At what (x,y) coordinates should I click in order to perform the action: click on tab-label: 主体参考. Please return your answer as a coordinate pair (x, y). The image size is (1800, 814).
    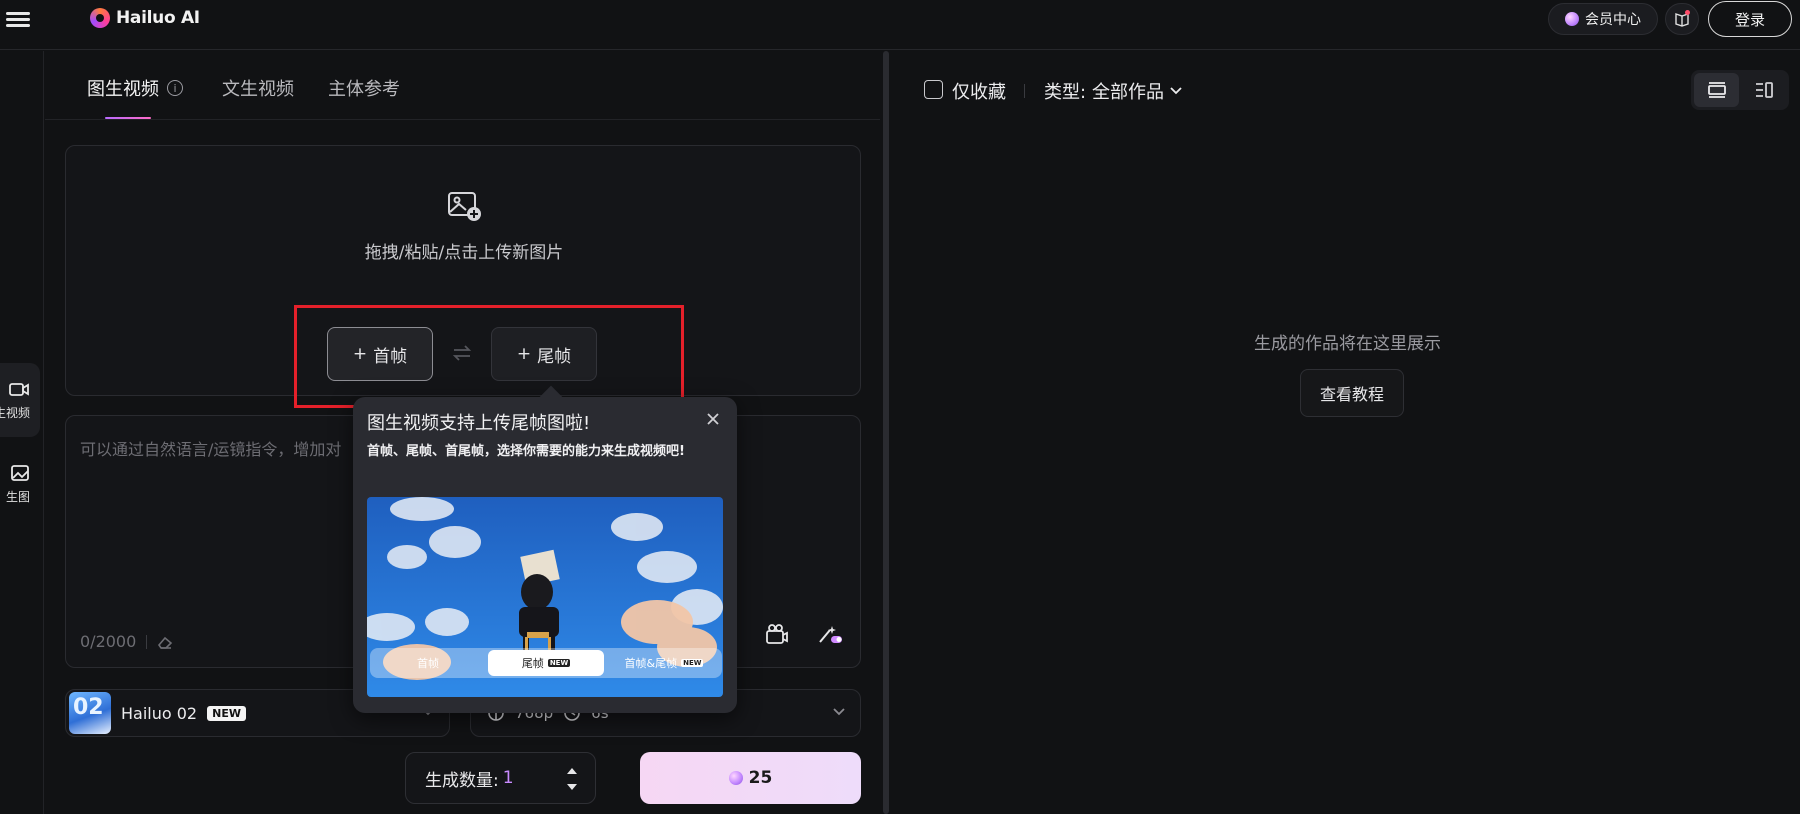
    Looking at the image, I should click on (364, 89).